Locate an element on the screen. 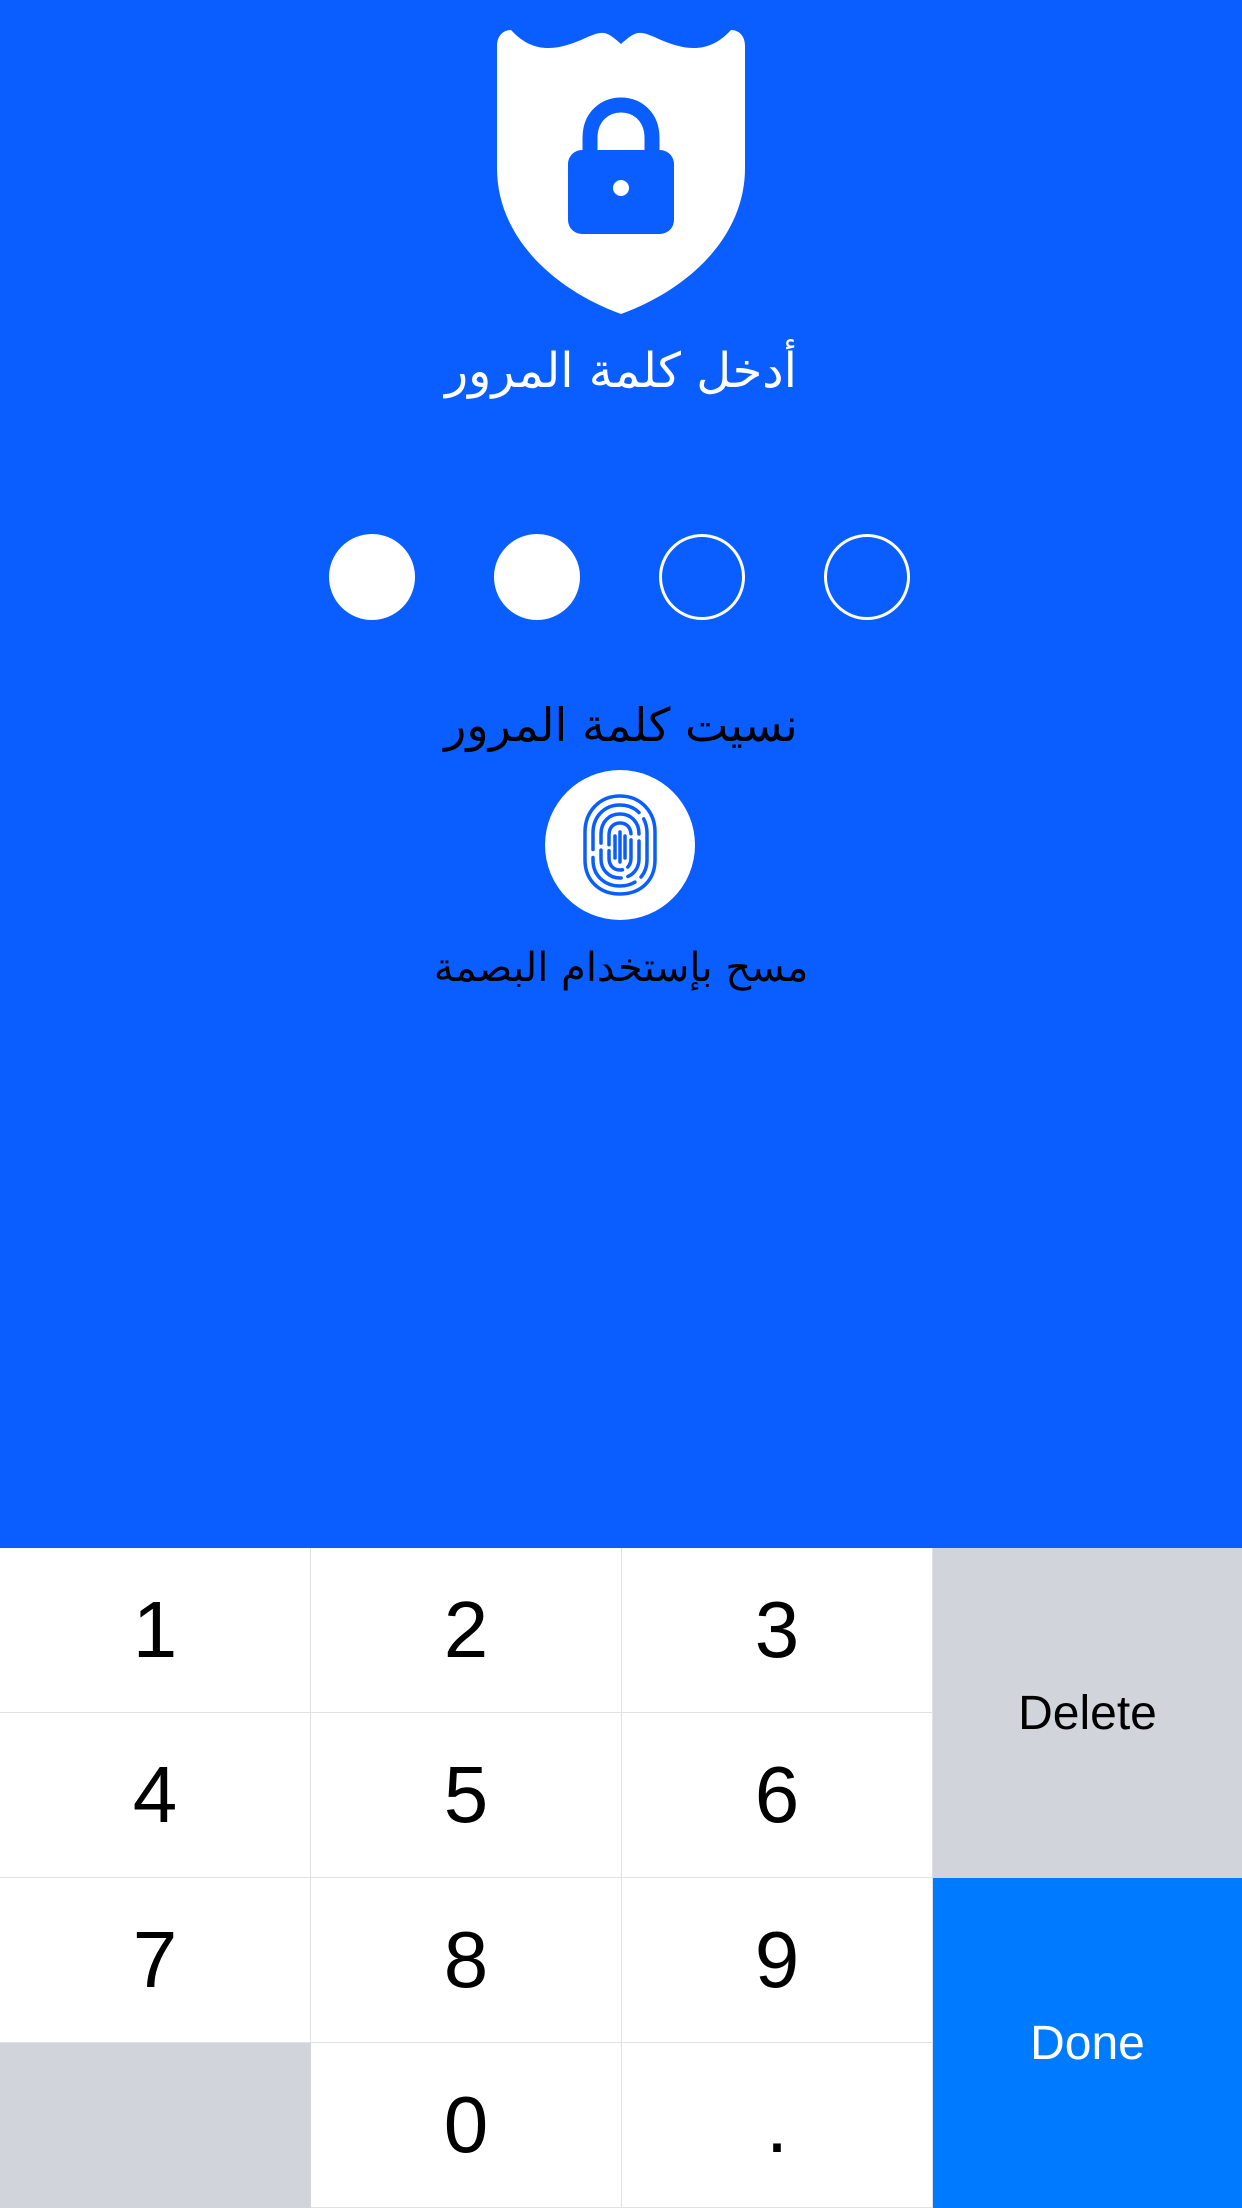 The image size is (1242, 2208). key-9: 9 is located at coordinates (777, 1960).